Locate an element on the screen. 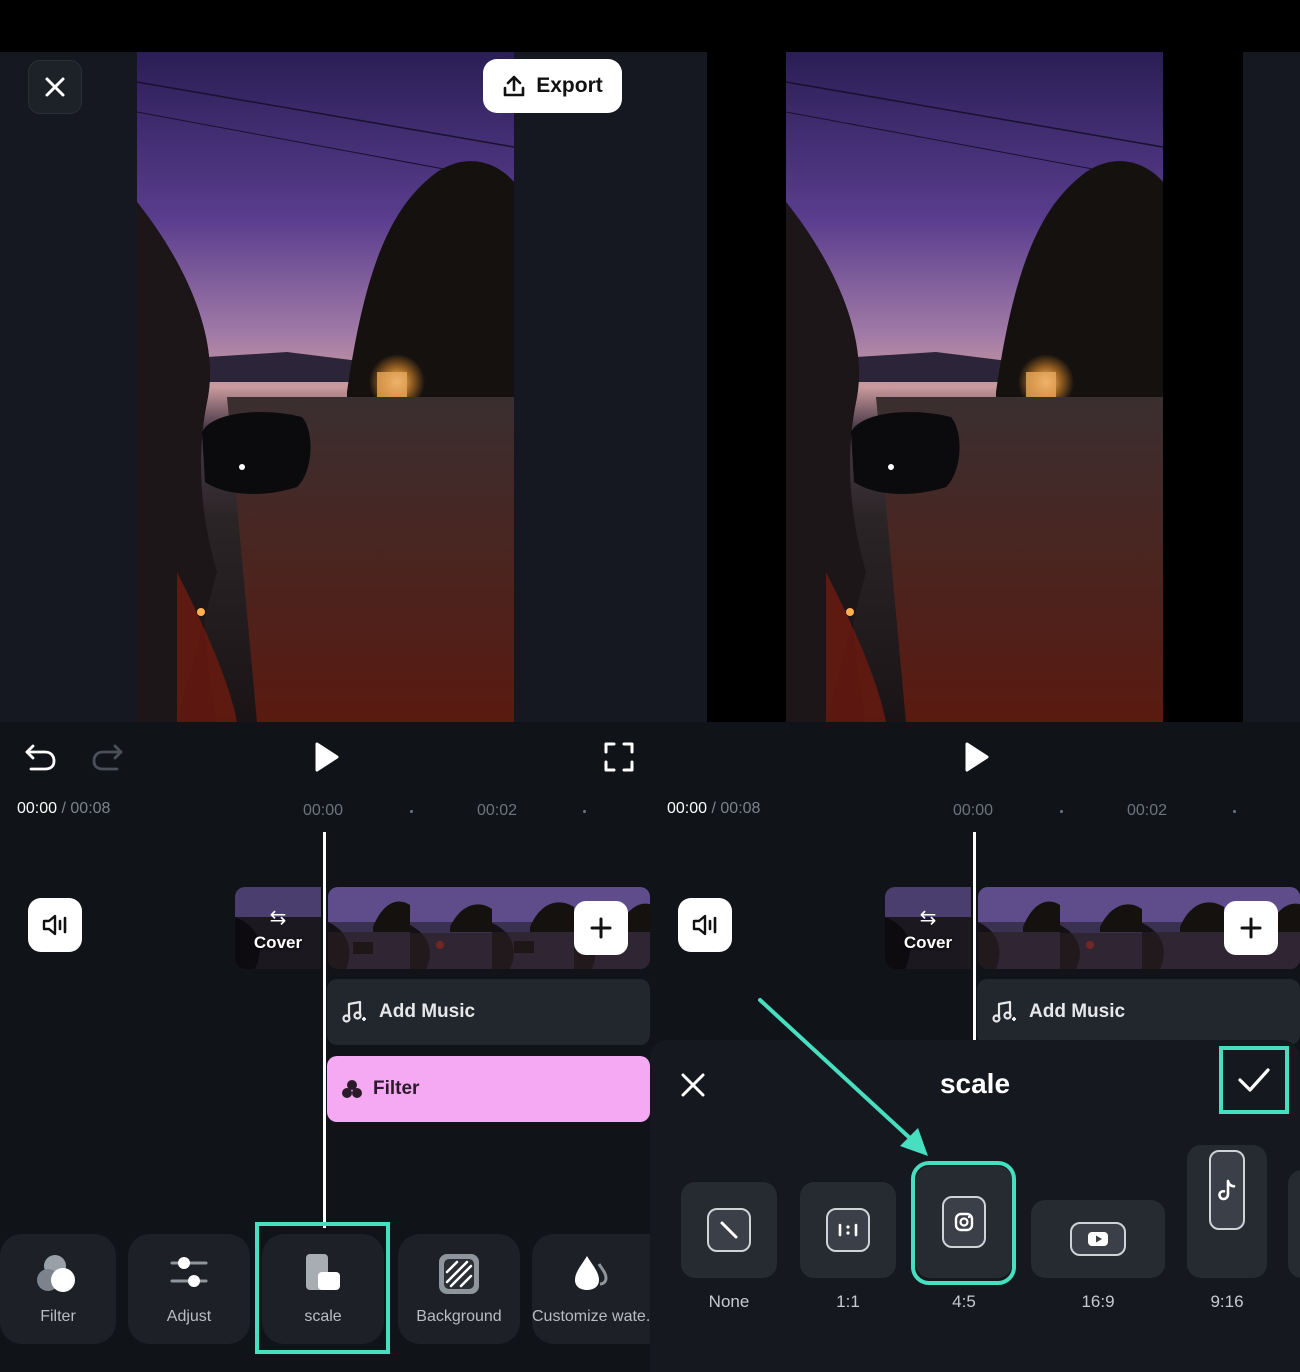  tool-customize-watermark: Customize wate. is located at coordinates (591, 1289).